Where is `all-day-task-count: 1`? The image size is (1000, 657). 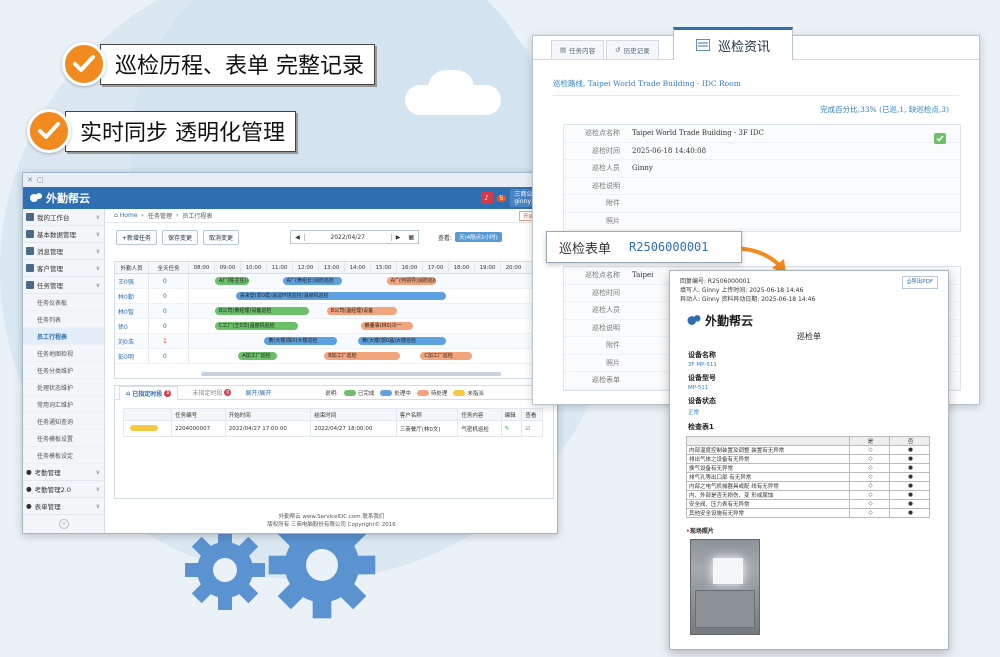 all-day-task-count: 1 is located at coordinates (169, 341).